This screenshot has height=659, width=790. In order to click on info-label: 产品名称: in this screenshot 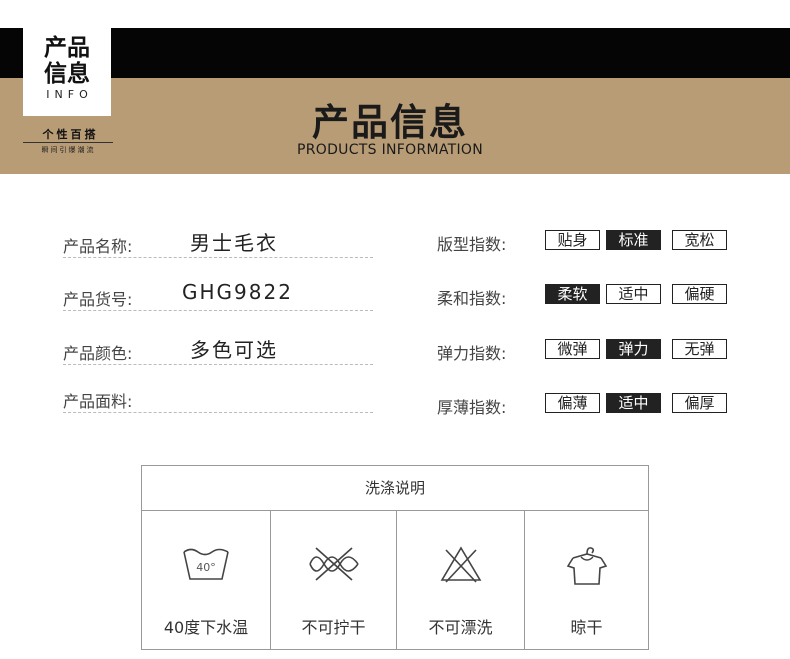, I will do `click(98, 246)`.